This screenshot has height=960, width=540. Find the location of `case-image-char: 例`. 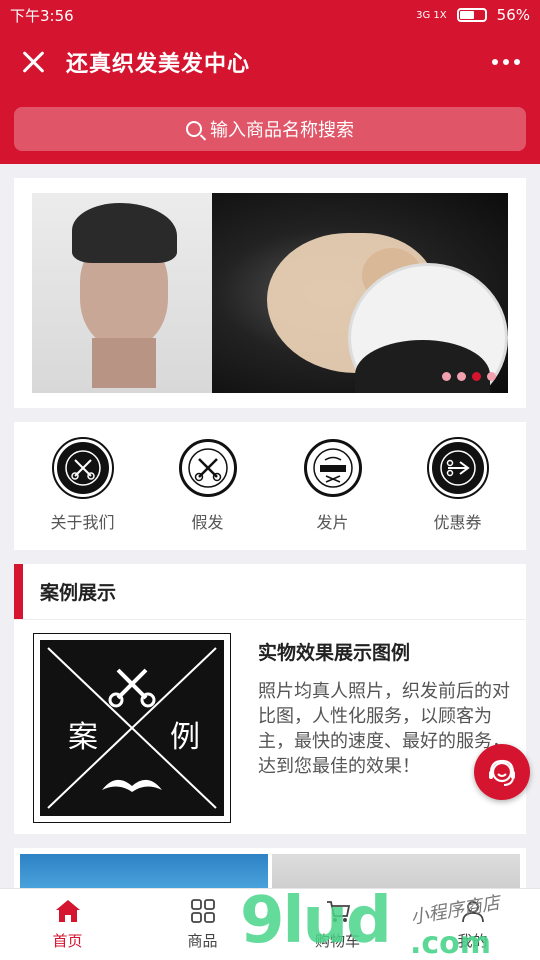

case-image-char: 例 is located at coordinates (185, 737).